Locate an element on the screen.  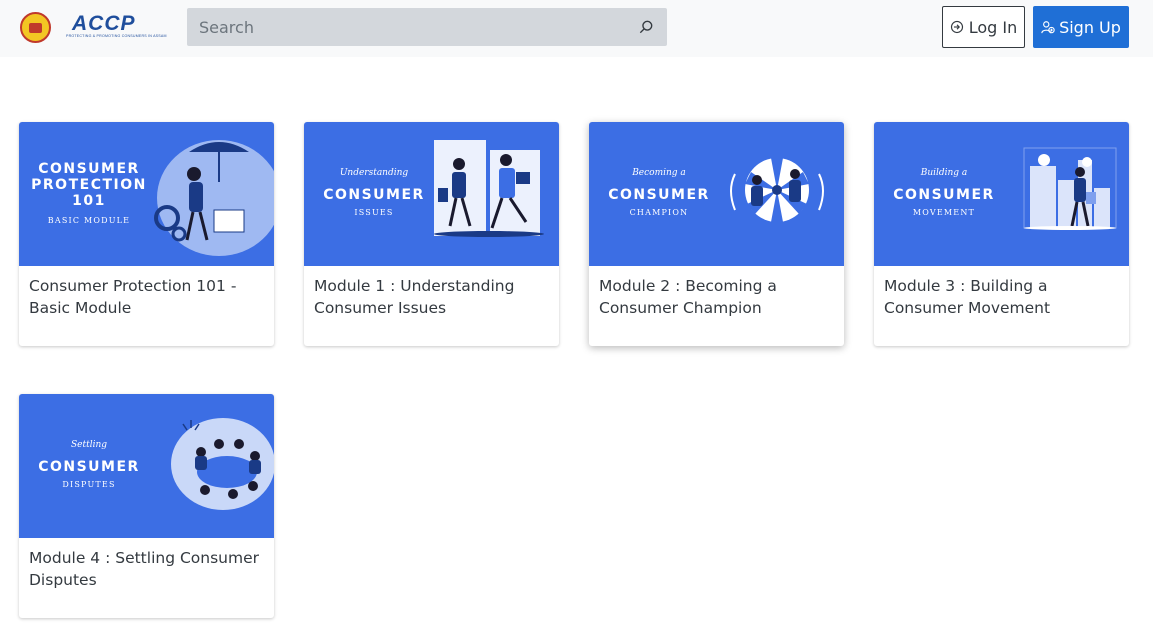
login-label: Log In is located at coordinates (993, 27).